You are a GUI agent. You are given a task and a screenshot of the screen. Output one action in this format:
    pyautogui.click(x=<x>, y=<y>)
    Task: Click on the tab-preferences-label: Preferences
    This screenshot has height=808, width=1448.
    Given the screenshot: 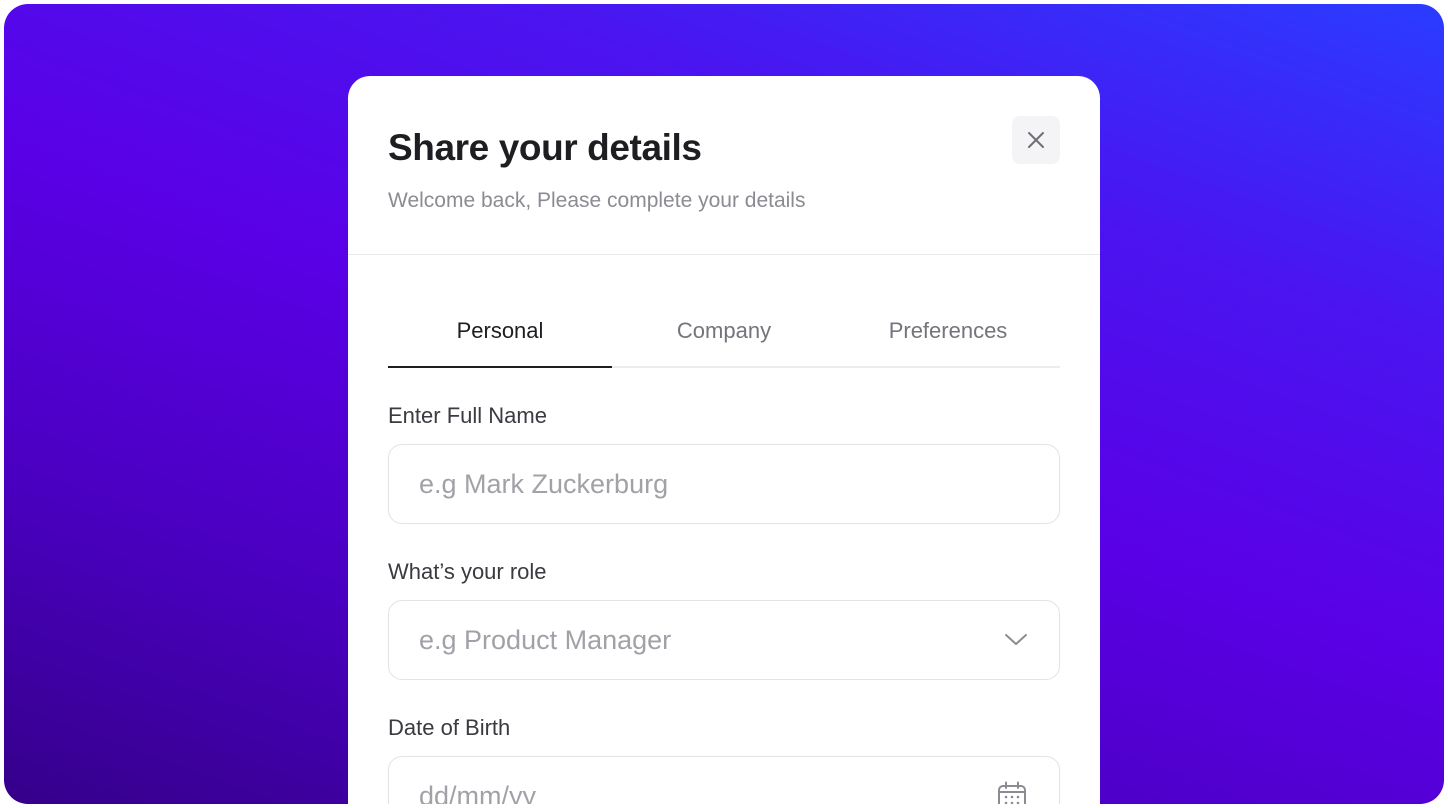 What is the action you would take?
    pyautogui.click(x=948, y=330)
    